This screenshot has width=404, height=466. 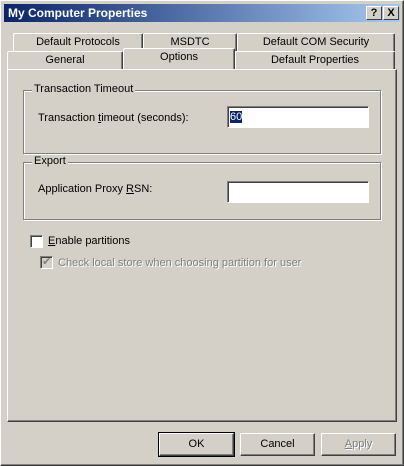 I want to click on application-proxy-rsn-label: Application Proxy RSN:, so click(x=95, y=189).